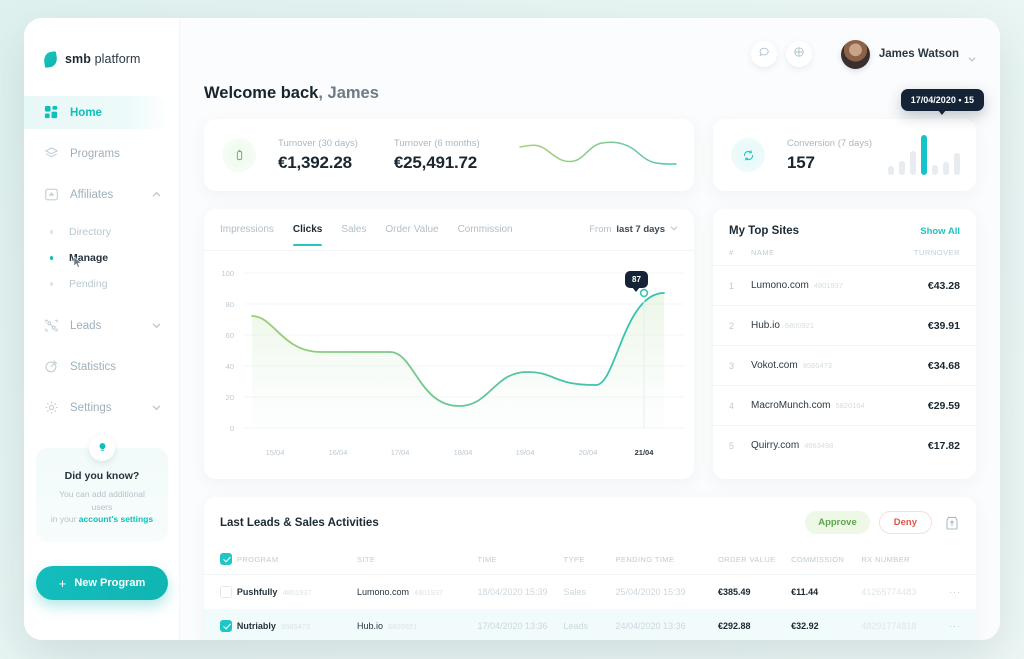 This screenshot has height=659, width=1024. I want to click on sidebar-subitem-label: Directory, so click(90, 232).